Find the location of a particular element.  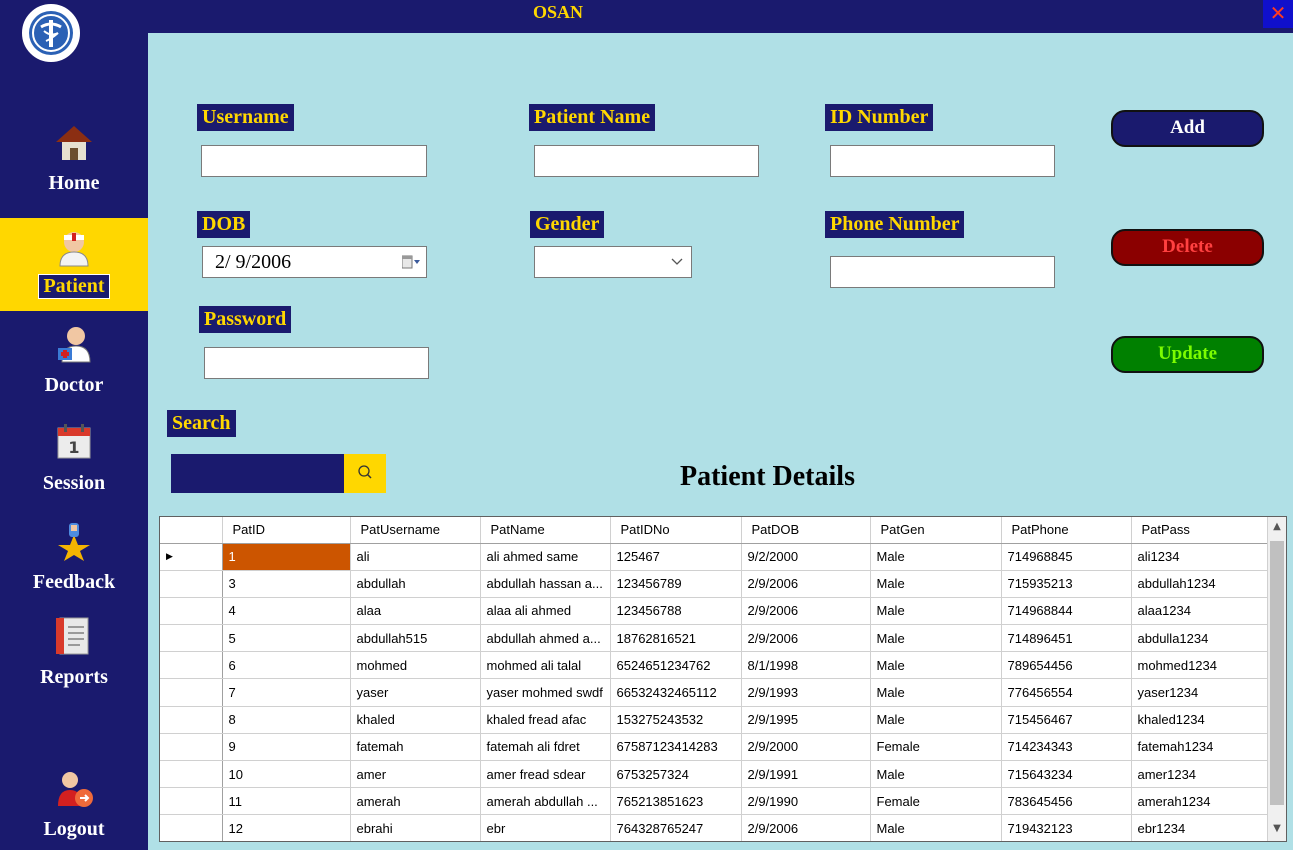

column-header: PatPhone is located at coordinates (1066, 530).